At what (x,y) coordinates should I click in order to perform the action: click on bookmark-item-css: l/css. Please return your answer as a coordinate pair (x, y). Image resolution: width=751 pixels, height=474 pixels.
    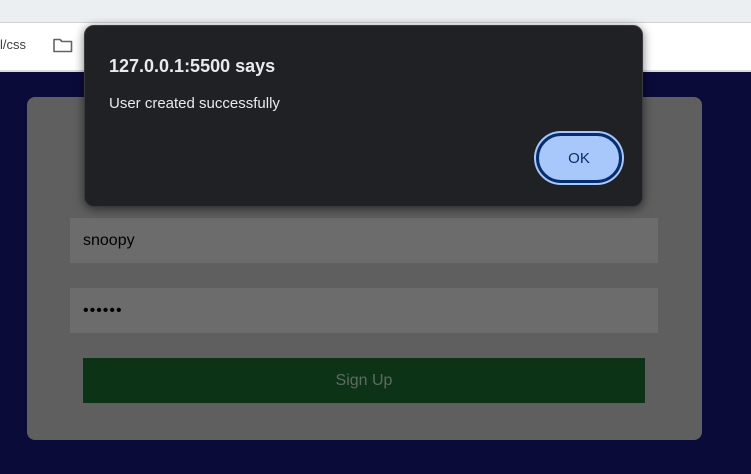
    Looking at the image, I should click on (13, 44).